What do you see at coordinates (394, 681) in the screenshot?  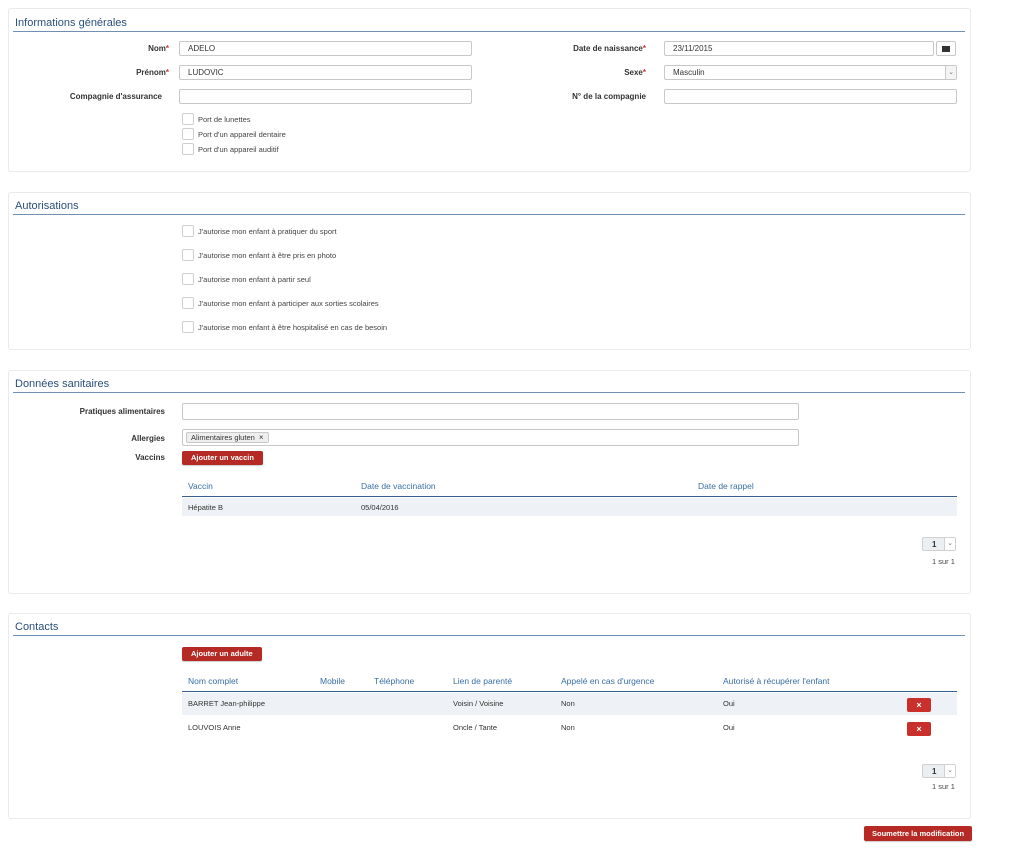 I see `contacts-col-telephone: Téléphone` at bounding box center [394, 681].